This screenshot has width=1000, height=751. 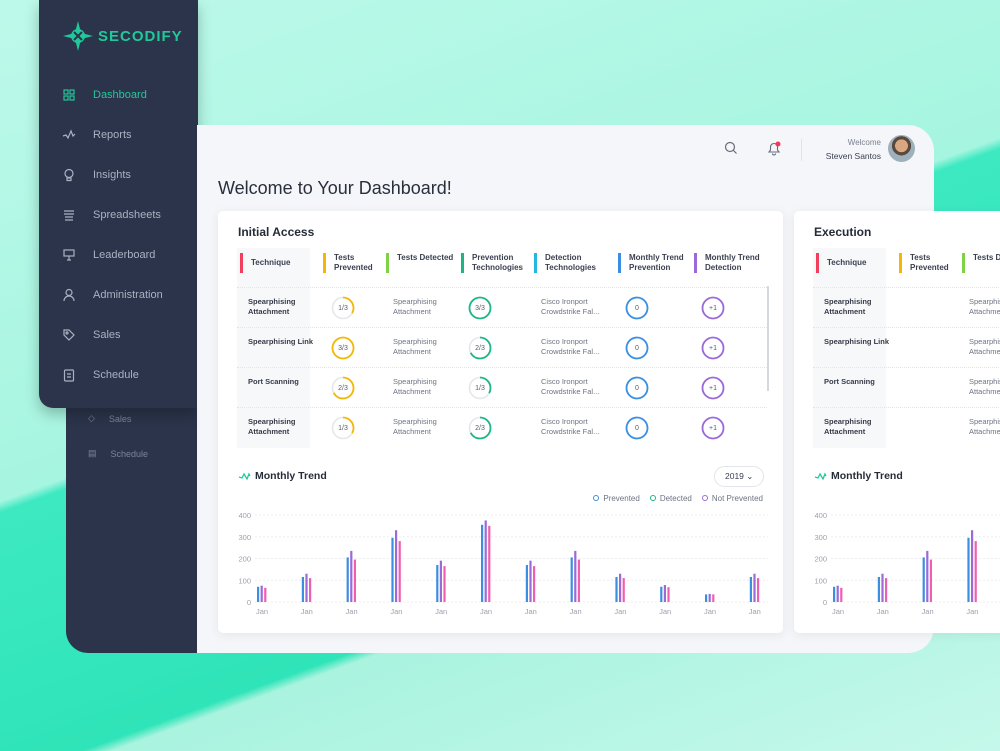 What do you see at coordinates (118, 453) in the screenshot?
I see `ghost-sidebar-item-schedule: ▤ Schedule` at bounding box center [118, 453].